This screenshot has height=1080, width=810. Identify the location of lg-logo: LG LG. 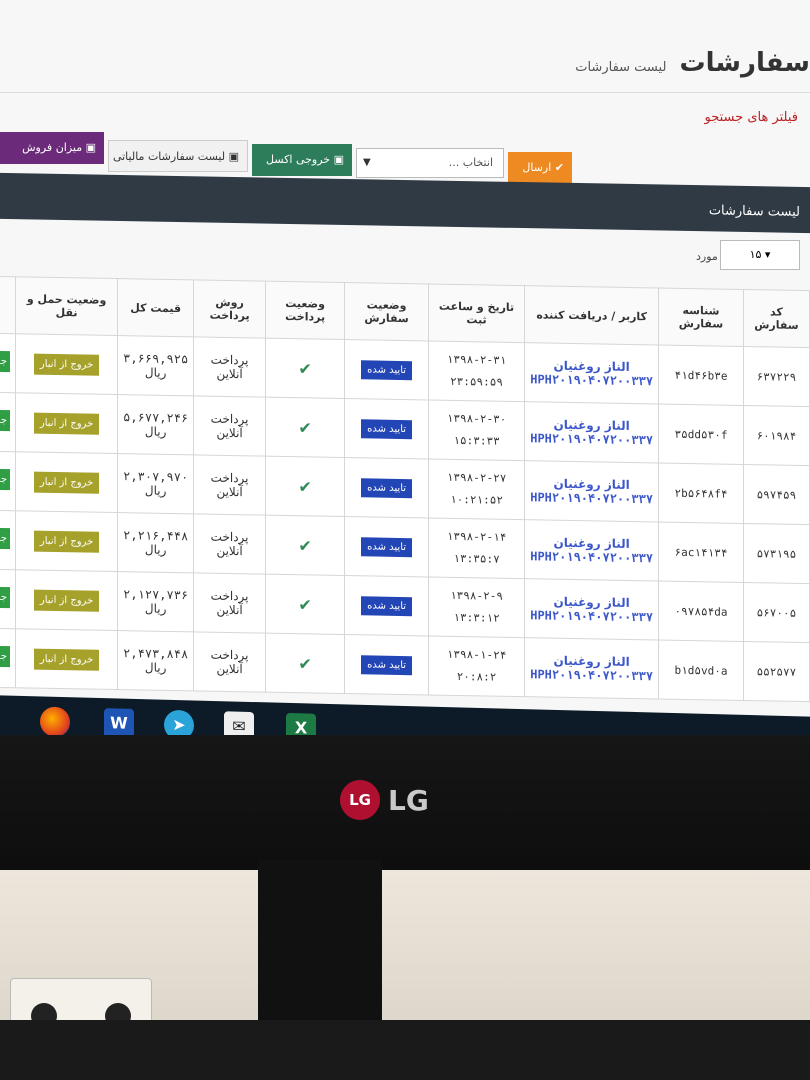
(384, 800).